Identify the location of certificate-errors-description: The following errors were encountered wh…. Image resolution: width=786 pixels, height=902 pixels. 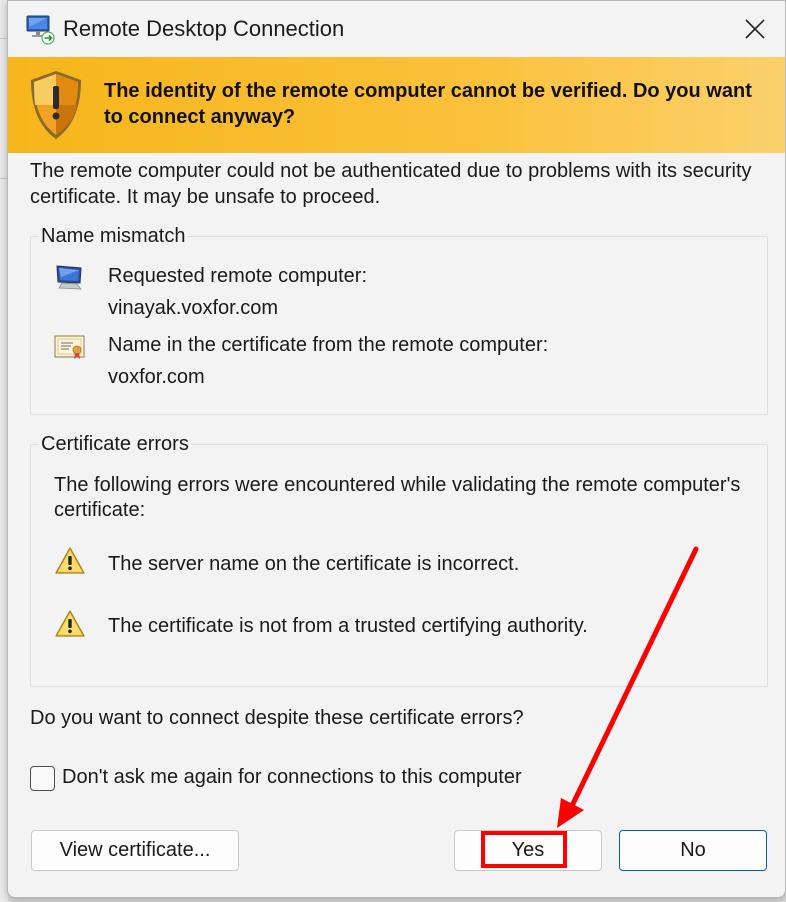
(397, 497).